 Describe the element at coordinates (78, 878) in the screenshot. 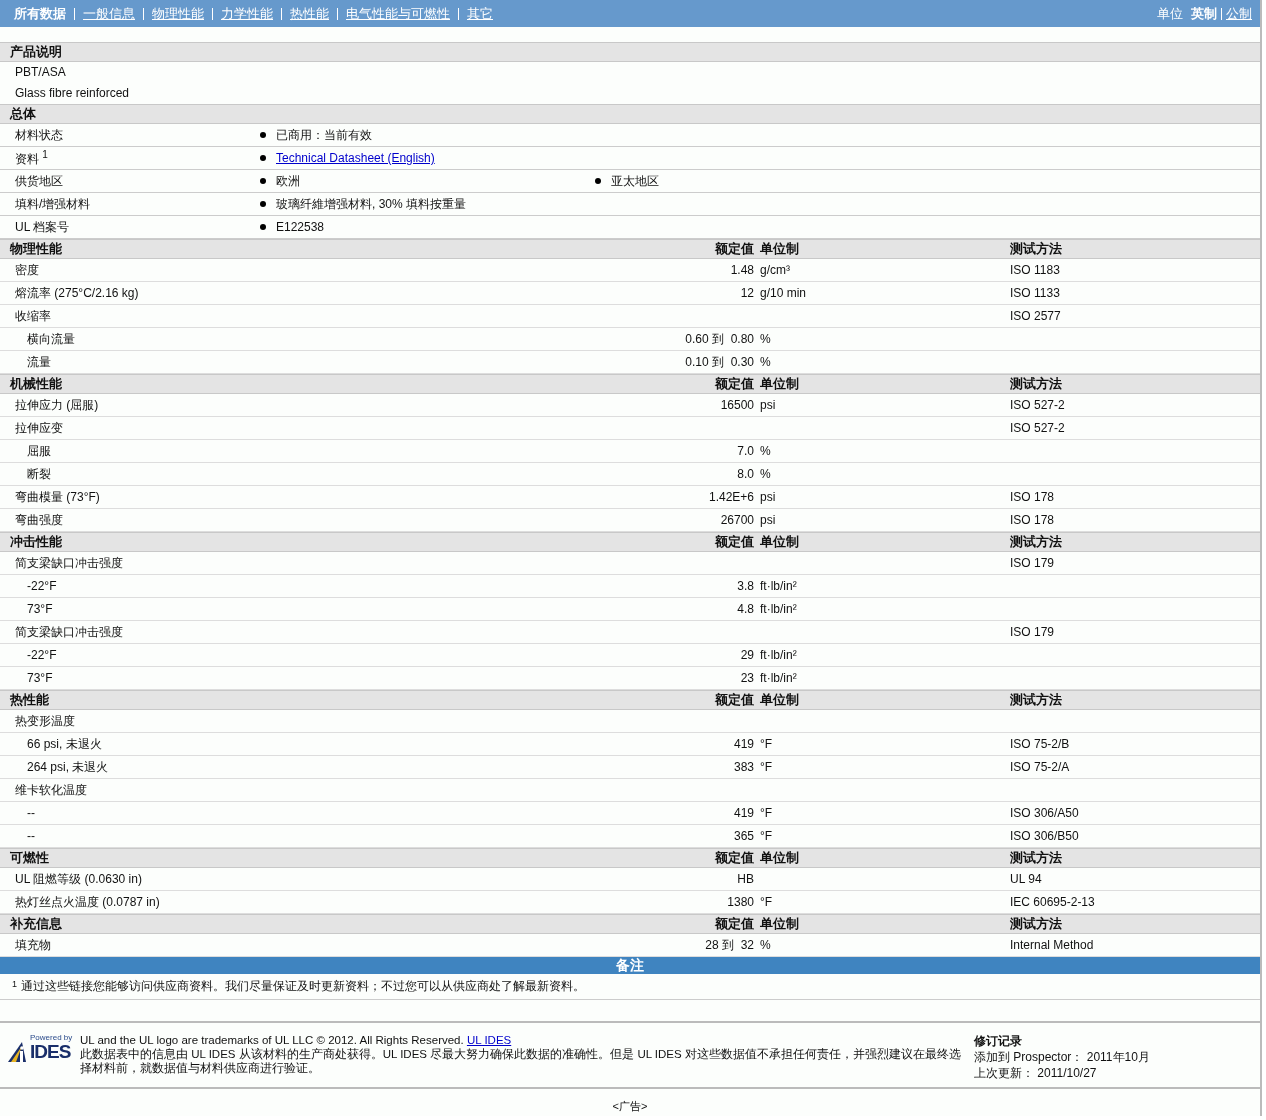

I see `property-label: UL 阻燃等级 (0.0630 in)` at that location.